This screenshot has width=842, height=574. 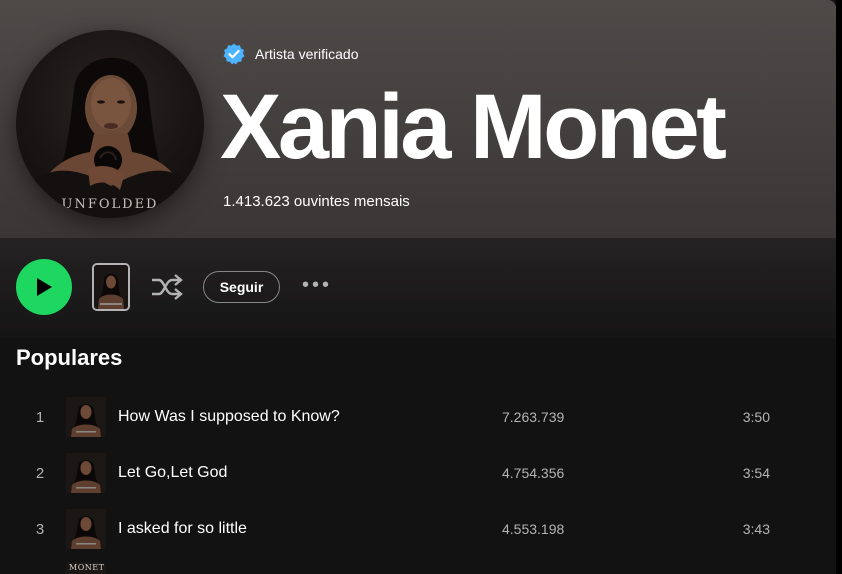 What do you see at coordinates (182, 529) in the screenshot?
I see `track-title: I asked for so little` at bounding box center [182, 529].